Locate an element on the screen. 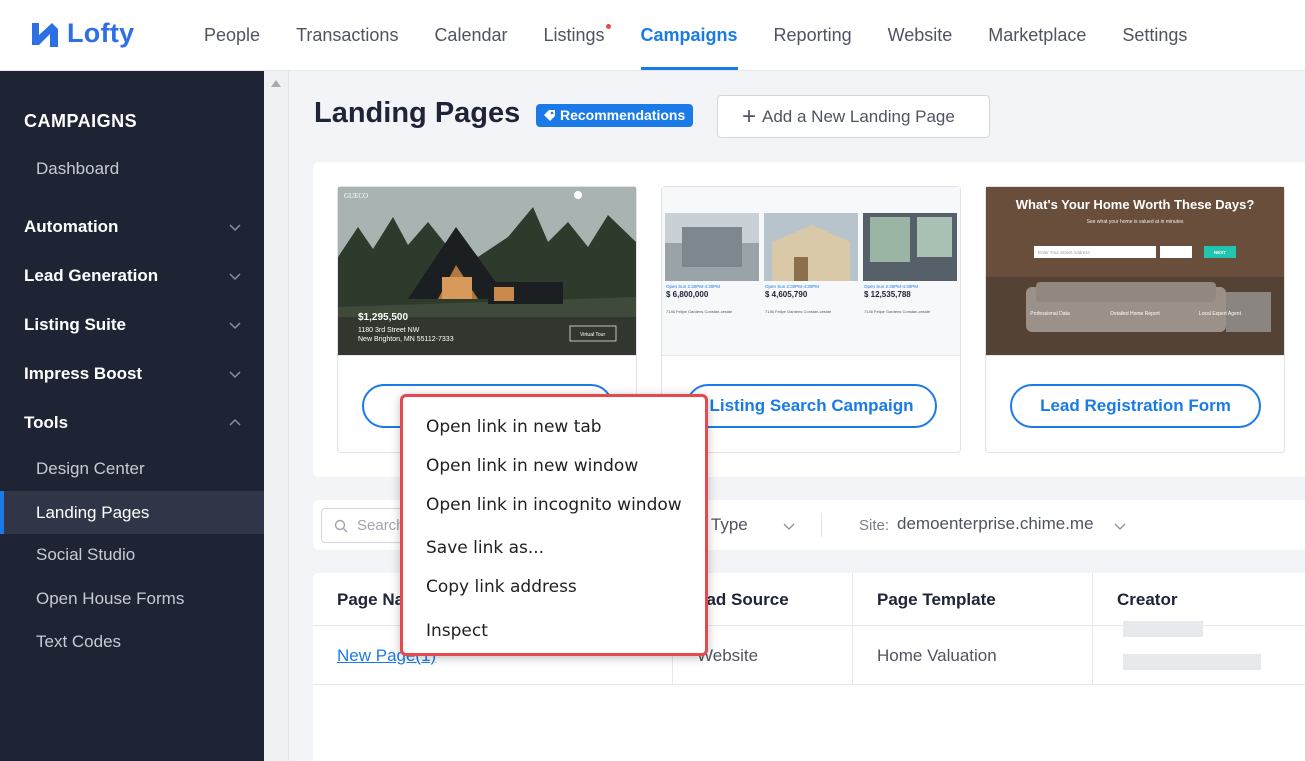 The height and width of the screenshot is (761, 1305). creator-name-redacted is located at coordinates (1192, 662).